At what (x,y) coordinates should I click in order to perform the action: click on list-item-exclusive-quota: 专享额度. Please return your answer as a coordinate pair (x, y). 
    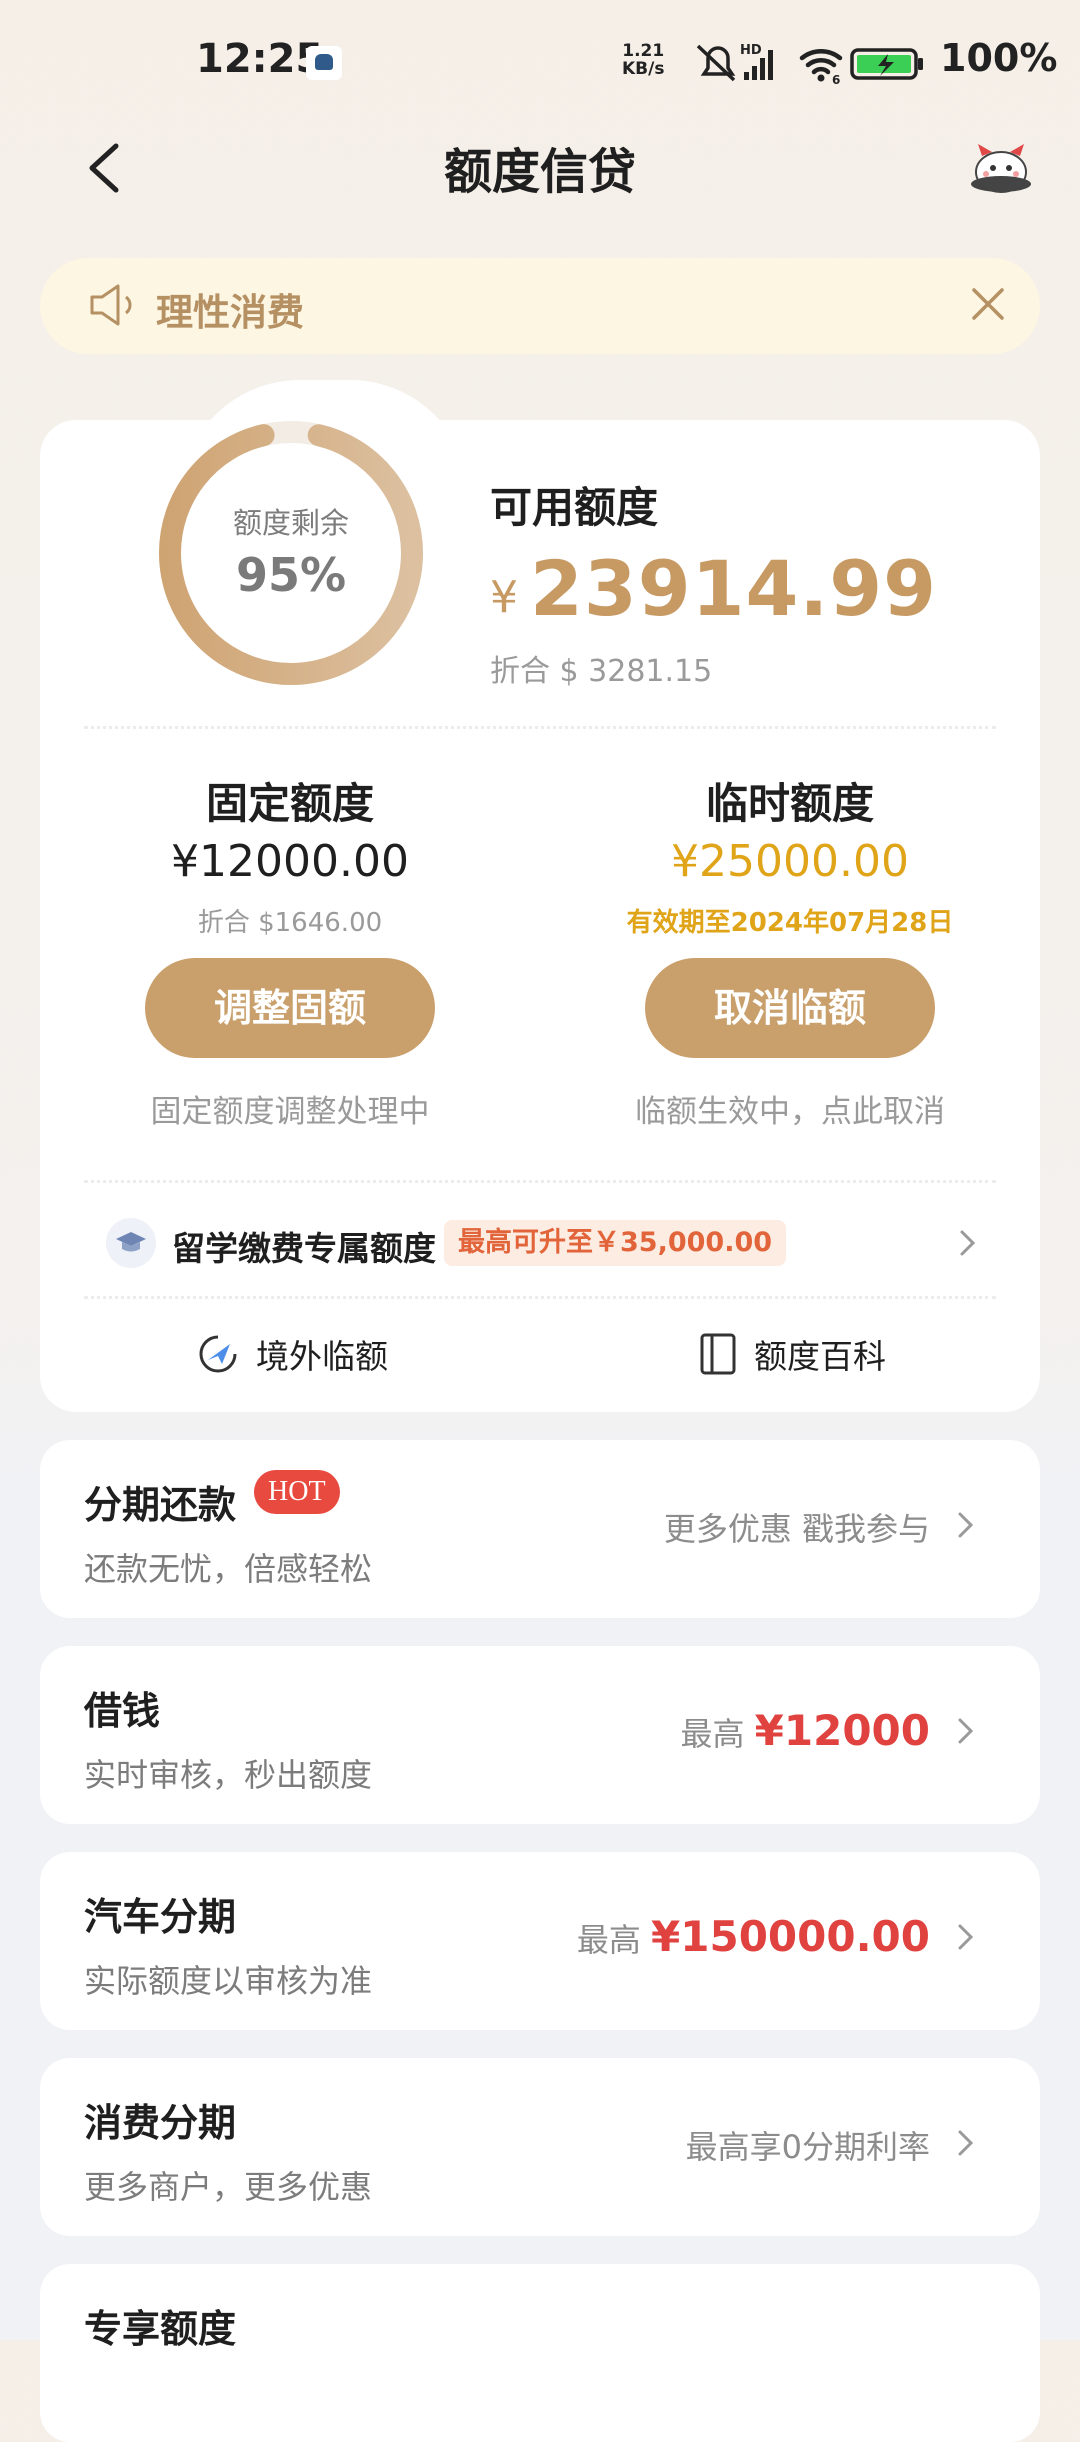
    Looking at the image, I should click on (540, 2353).